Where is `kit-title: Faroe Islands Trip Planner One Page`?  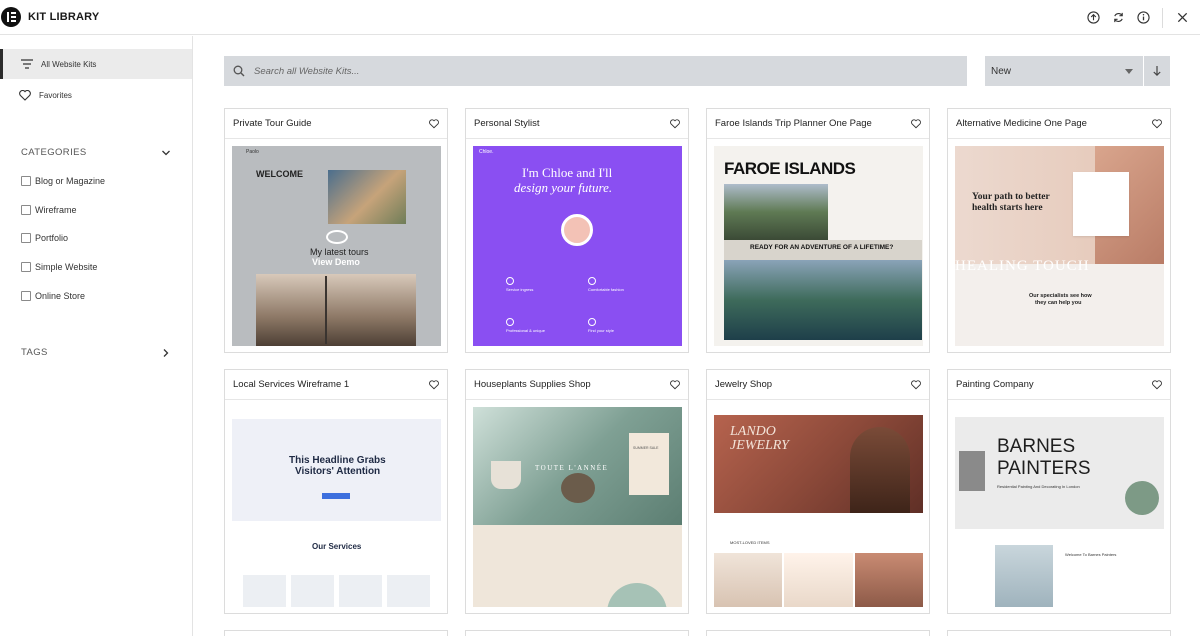
kit-title: Faroe Islands Trip Planner One Page is located at coordinates (793, 123).